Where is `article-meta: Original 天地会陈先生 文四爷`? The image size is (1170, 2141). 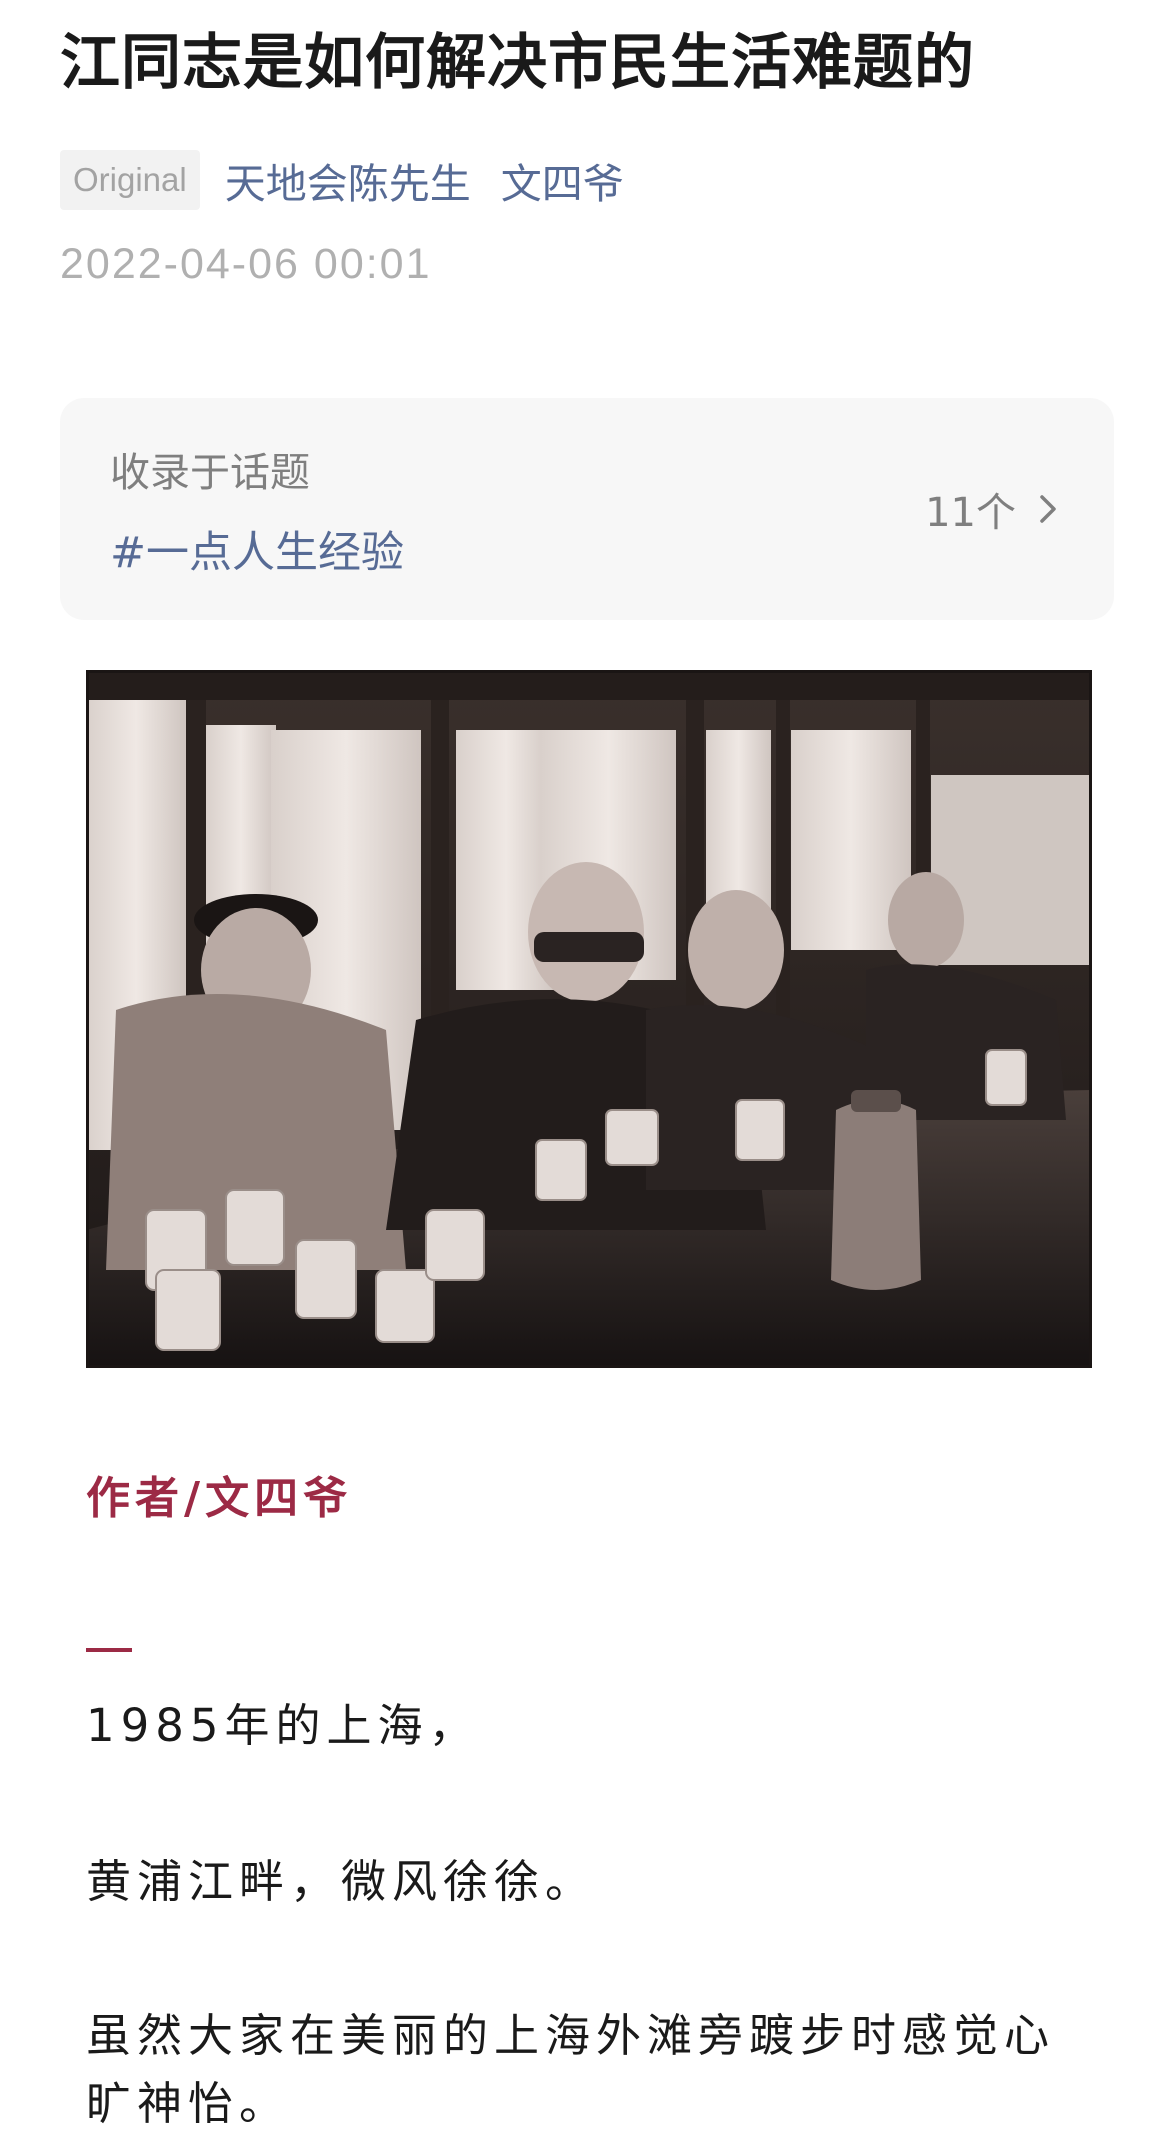 article-meta: Original 天地会陈先生 文四爷 is located at coordinates (342, 180).